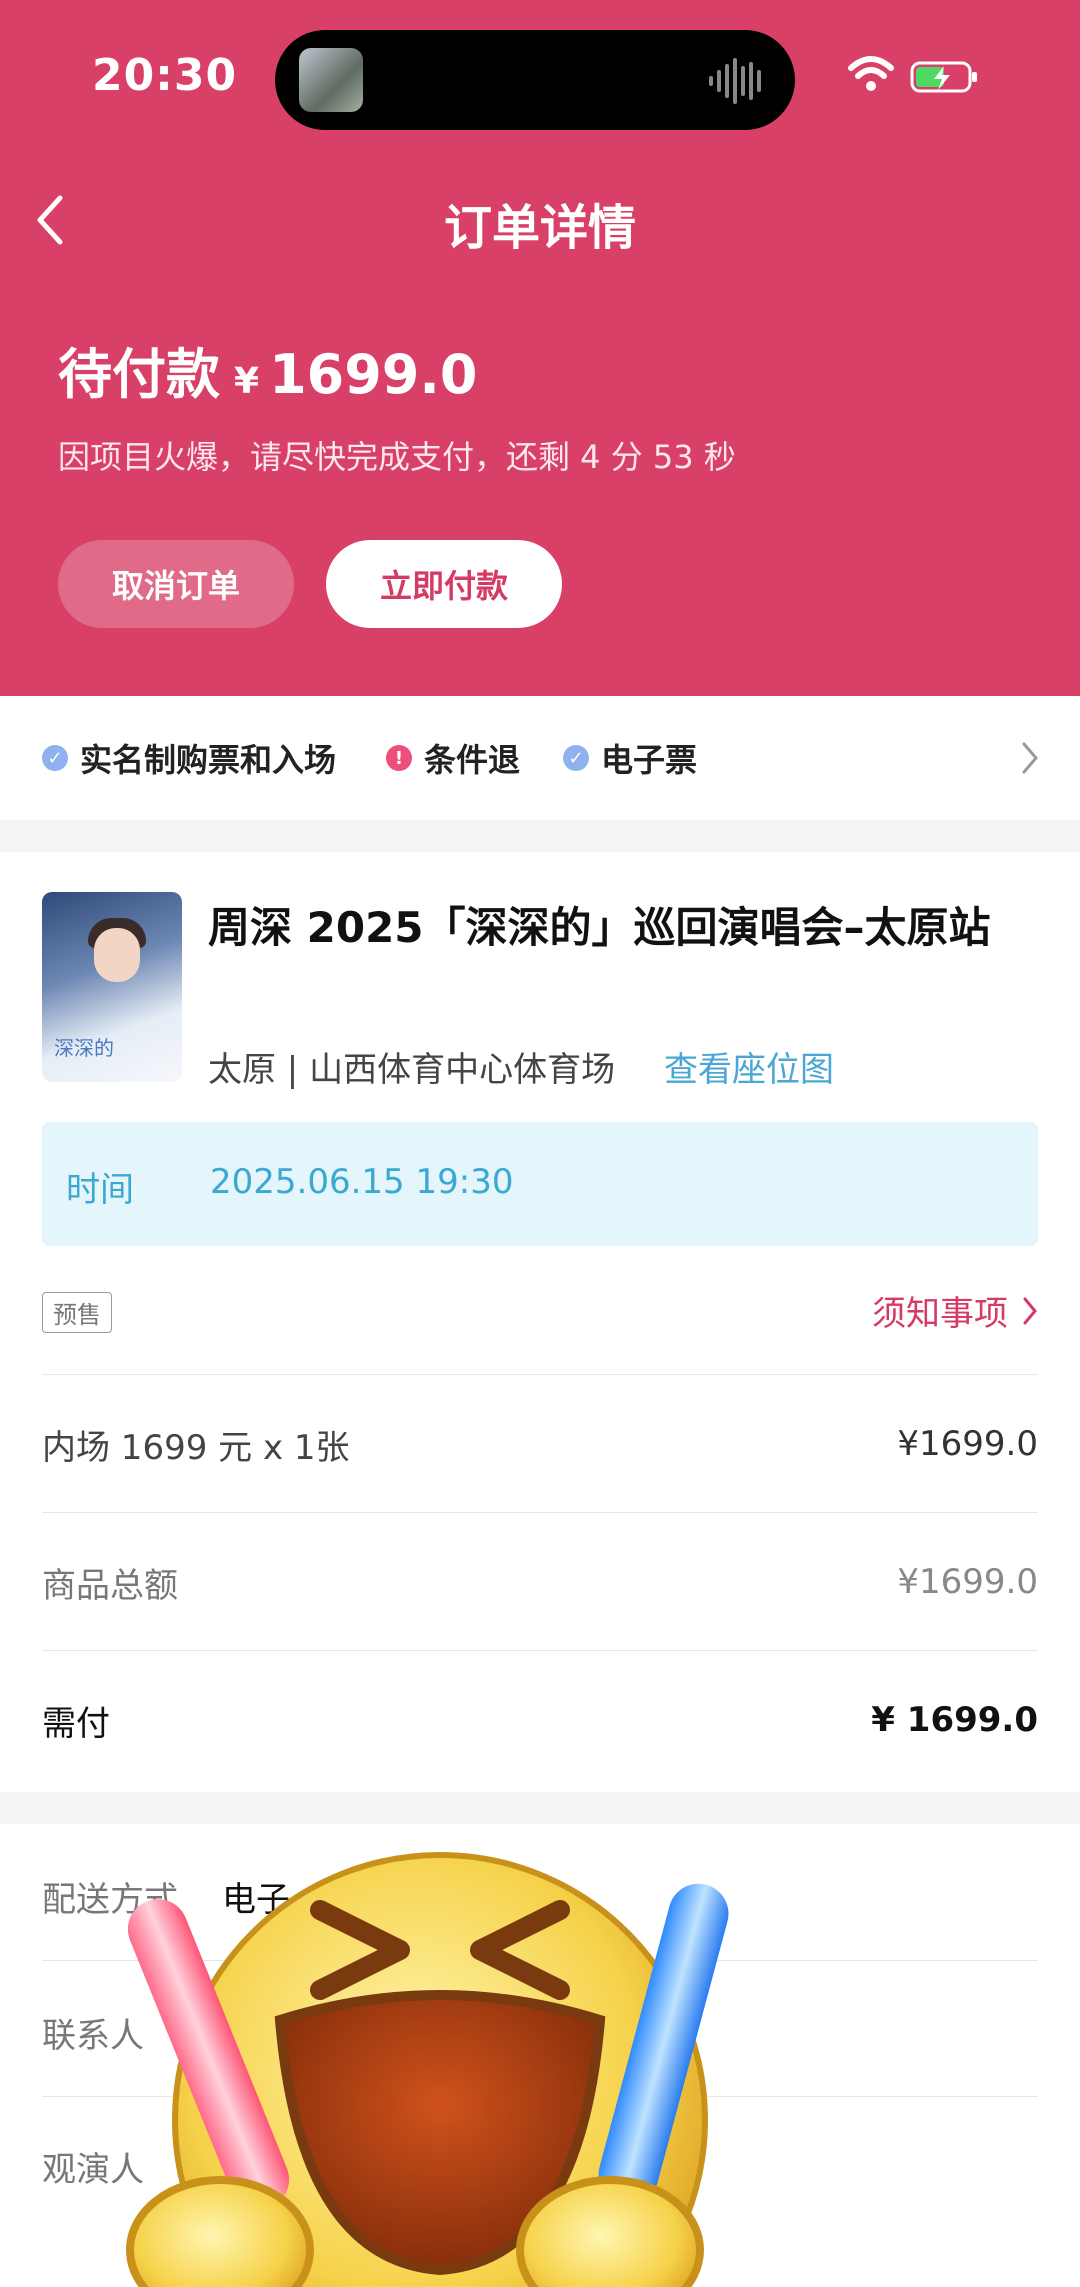 The height and width of the screenshot is (2287, 1080). What do you see at coordinates (247, 381) in the screenshot?
I see `currency-symbol: ¥` at bounding box center [247, 381].